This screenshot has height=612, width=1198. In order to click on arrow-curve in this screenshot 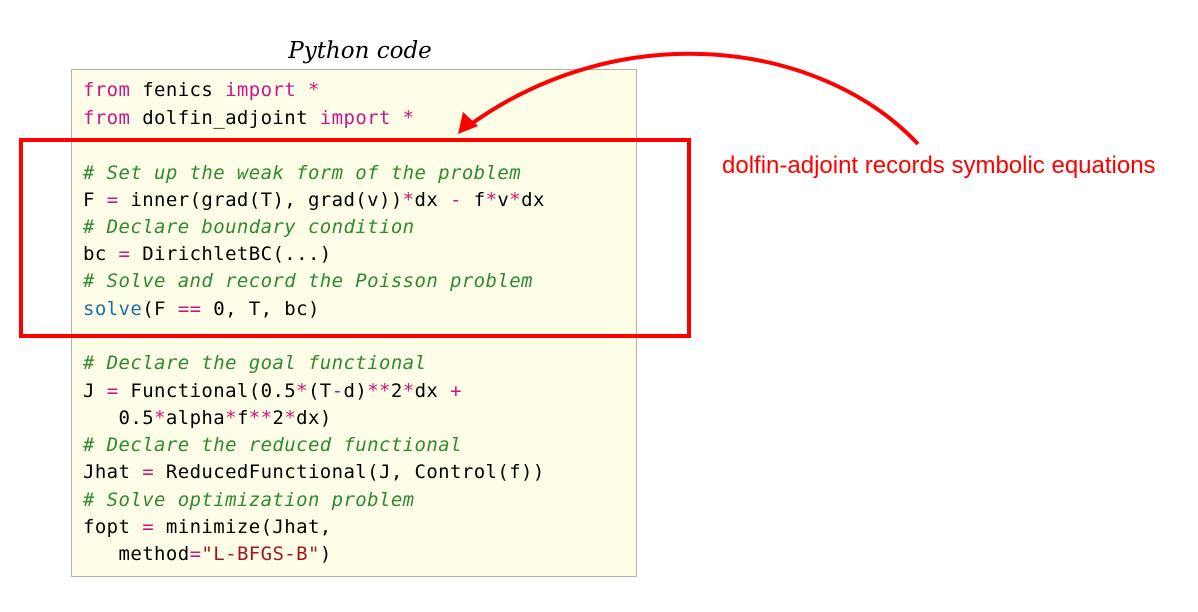, I will do `click(692, 98)`.